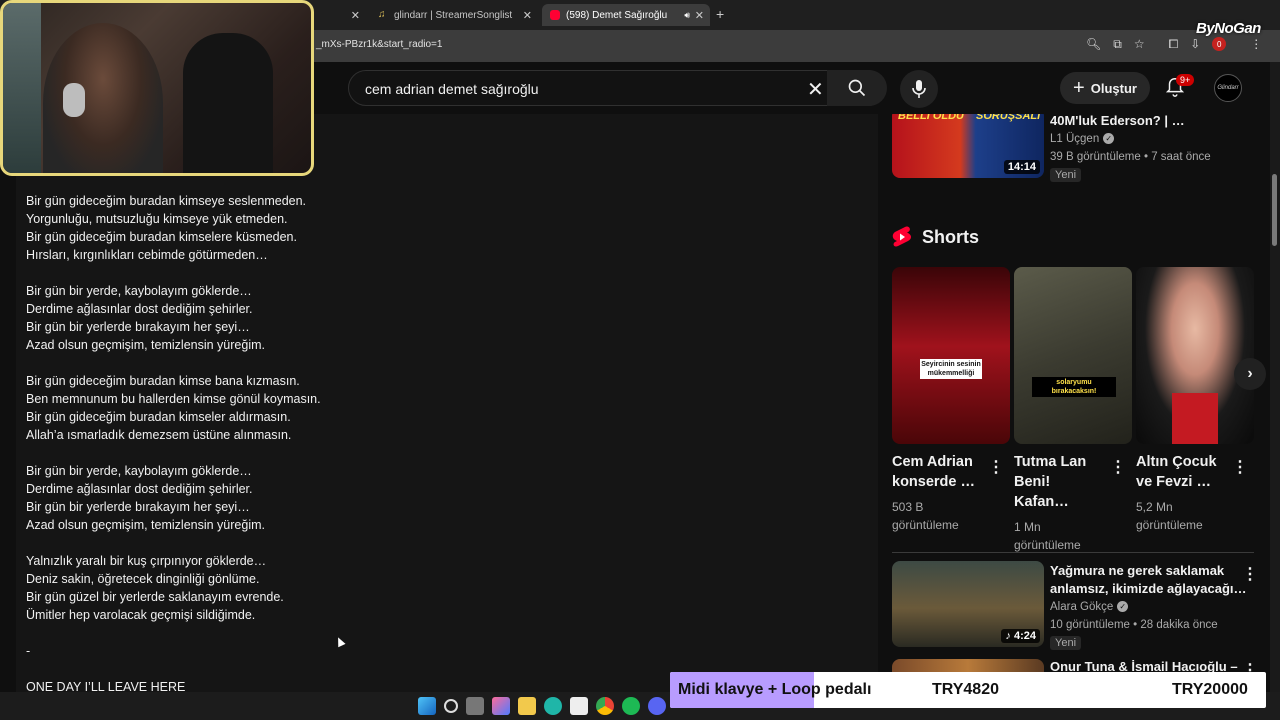  What do you see at coordinates (579, 706) in the screenshot?
I see `store-icon` at bounding box center [579, 706].